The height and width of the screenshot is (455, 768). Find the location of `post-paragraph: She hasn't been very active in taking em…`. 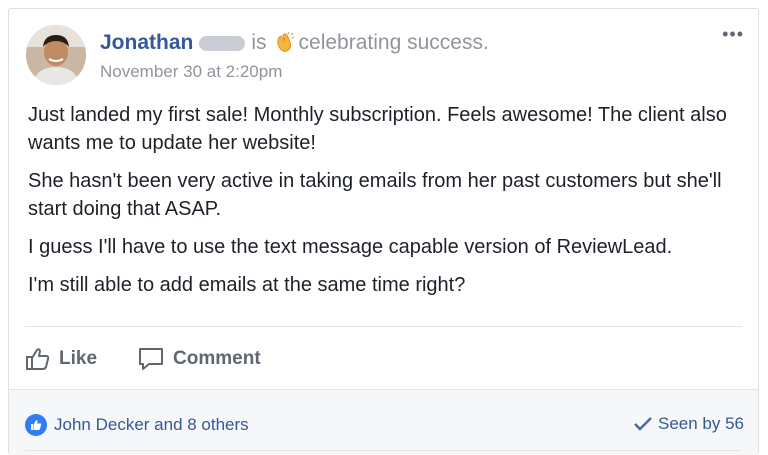

post-paragraph: She hasn't been very active in taking em… is located at coordinates (375, 195).